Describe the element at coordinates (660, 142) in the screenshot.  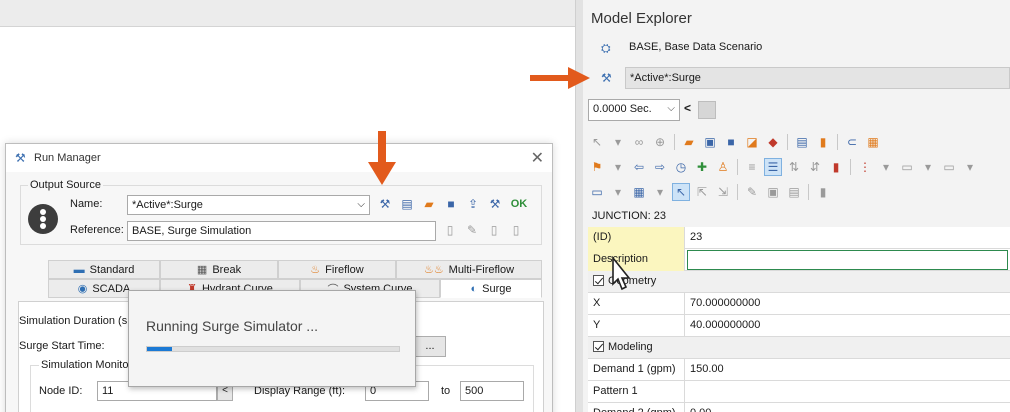
I see `zoom-icon: ⊕` at that location.